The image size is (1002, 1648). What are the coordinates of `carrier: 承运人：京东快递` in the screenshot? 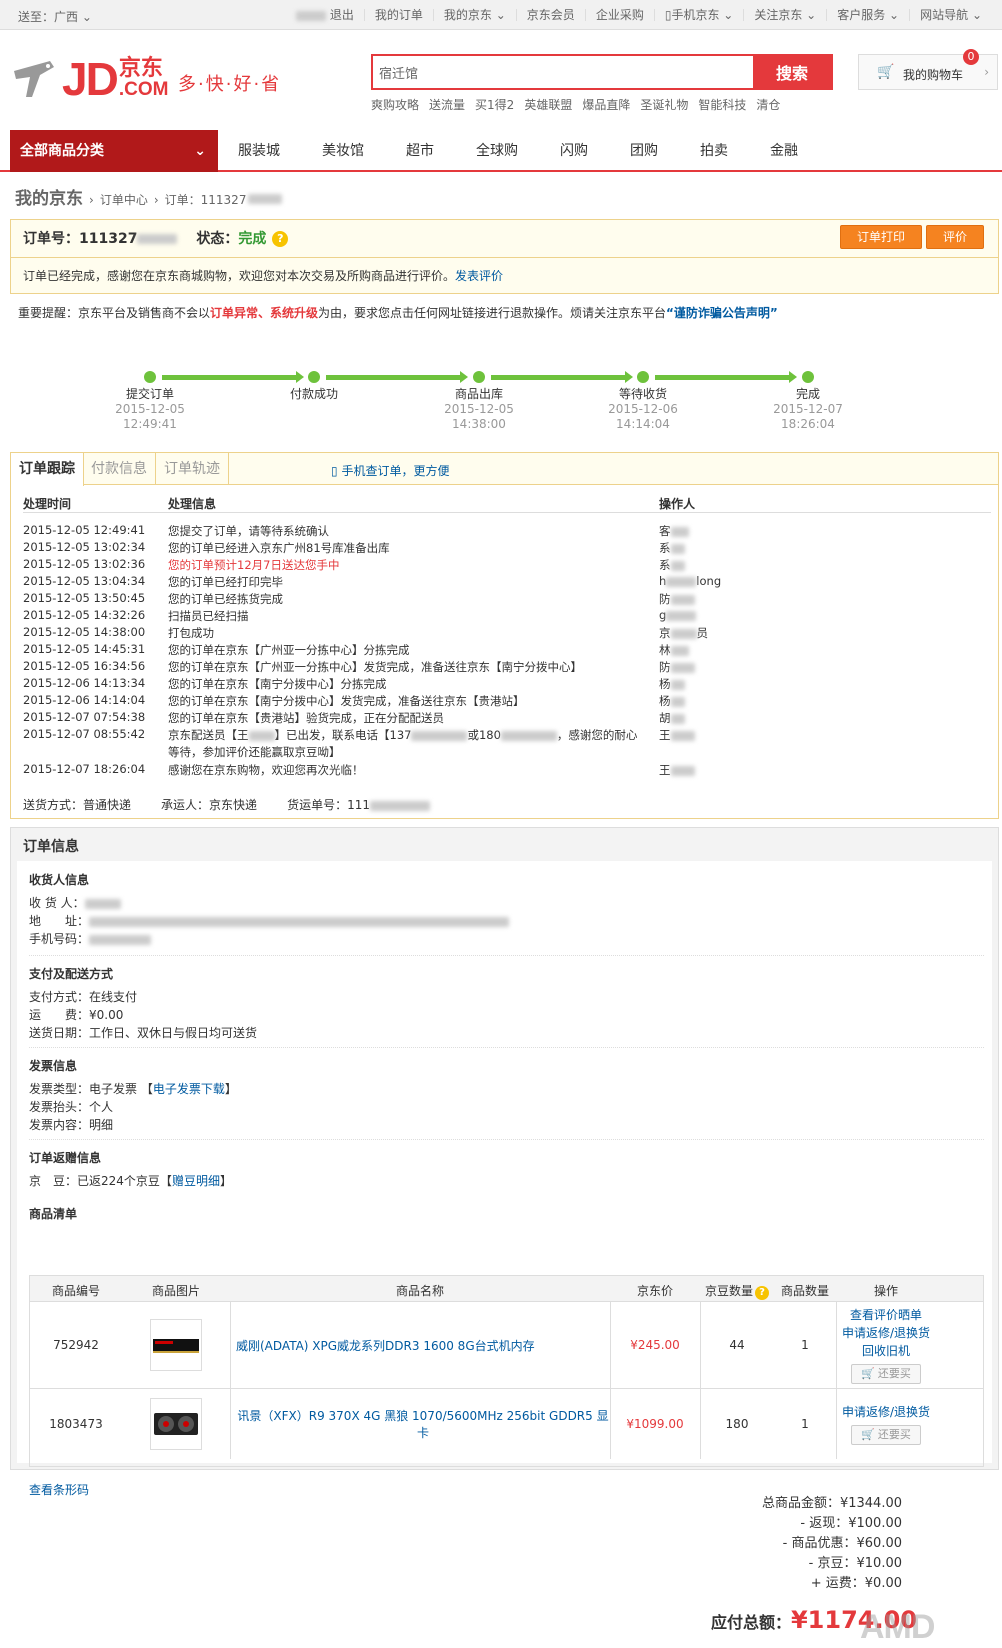 It's located at (209, 804).